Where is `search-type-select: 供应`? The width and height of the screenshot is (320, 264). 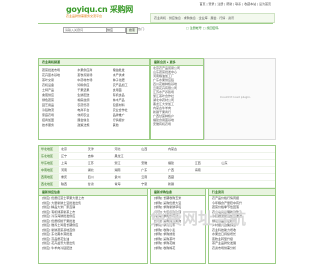
search-type-select: 供应 is located at coordinates (116, 30).